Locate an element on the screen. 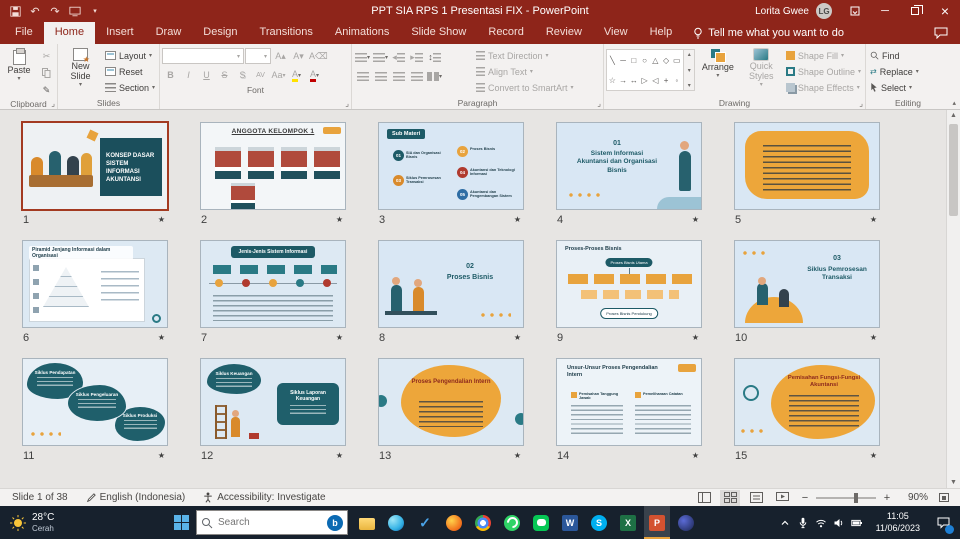 This screenshot has height=539, width=960. browser-icon is located at coordinates (686, 522).